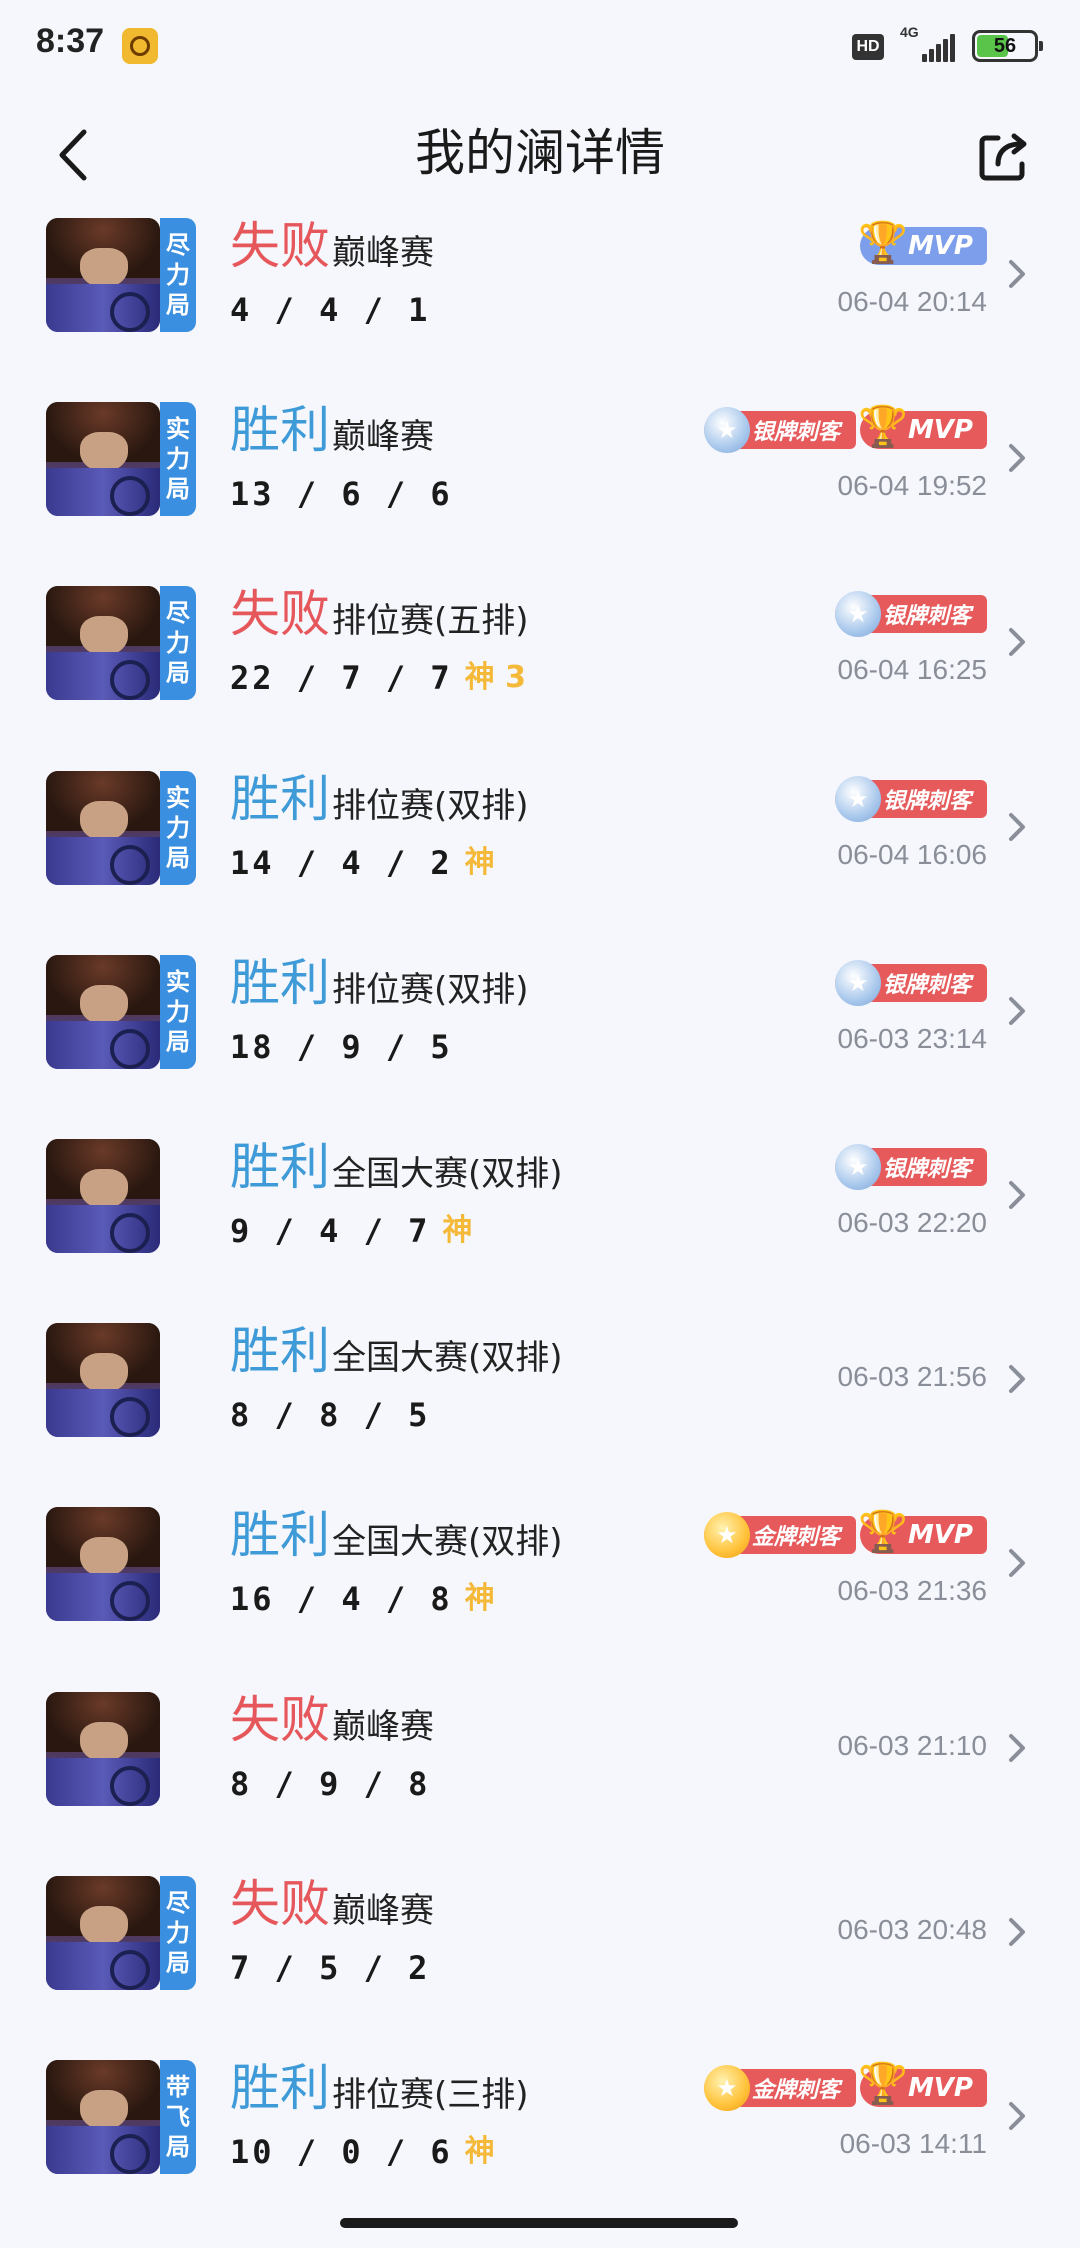  I want to click on match-time: 06-03 21:56, so click(912, 1377).